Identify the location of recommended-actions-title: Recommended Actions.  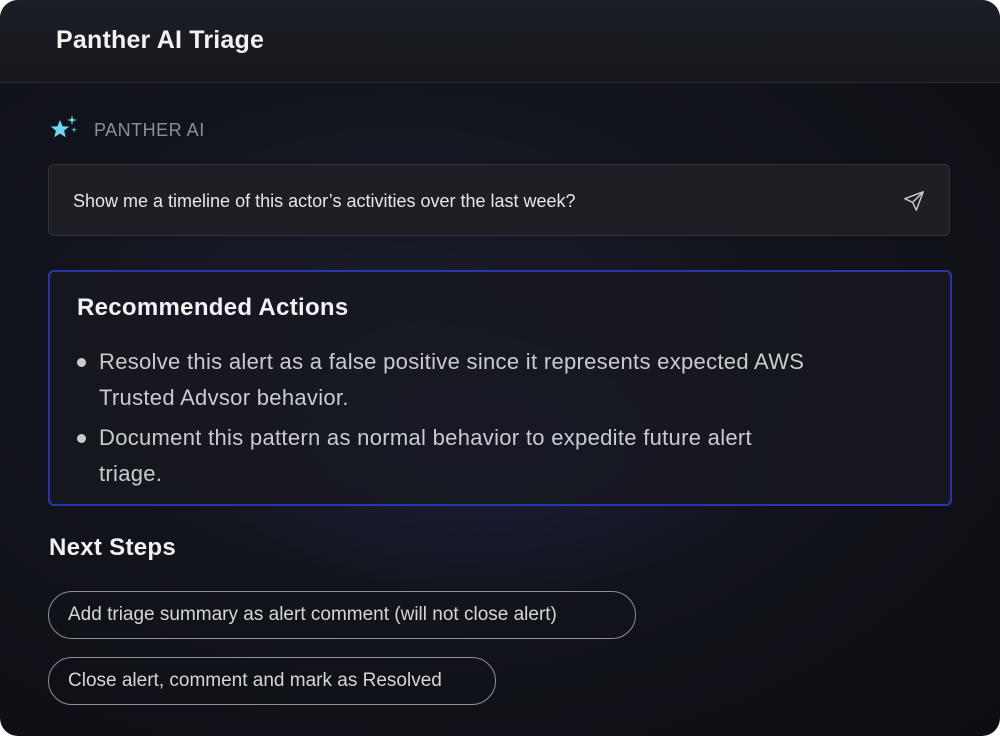
(213, 307).